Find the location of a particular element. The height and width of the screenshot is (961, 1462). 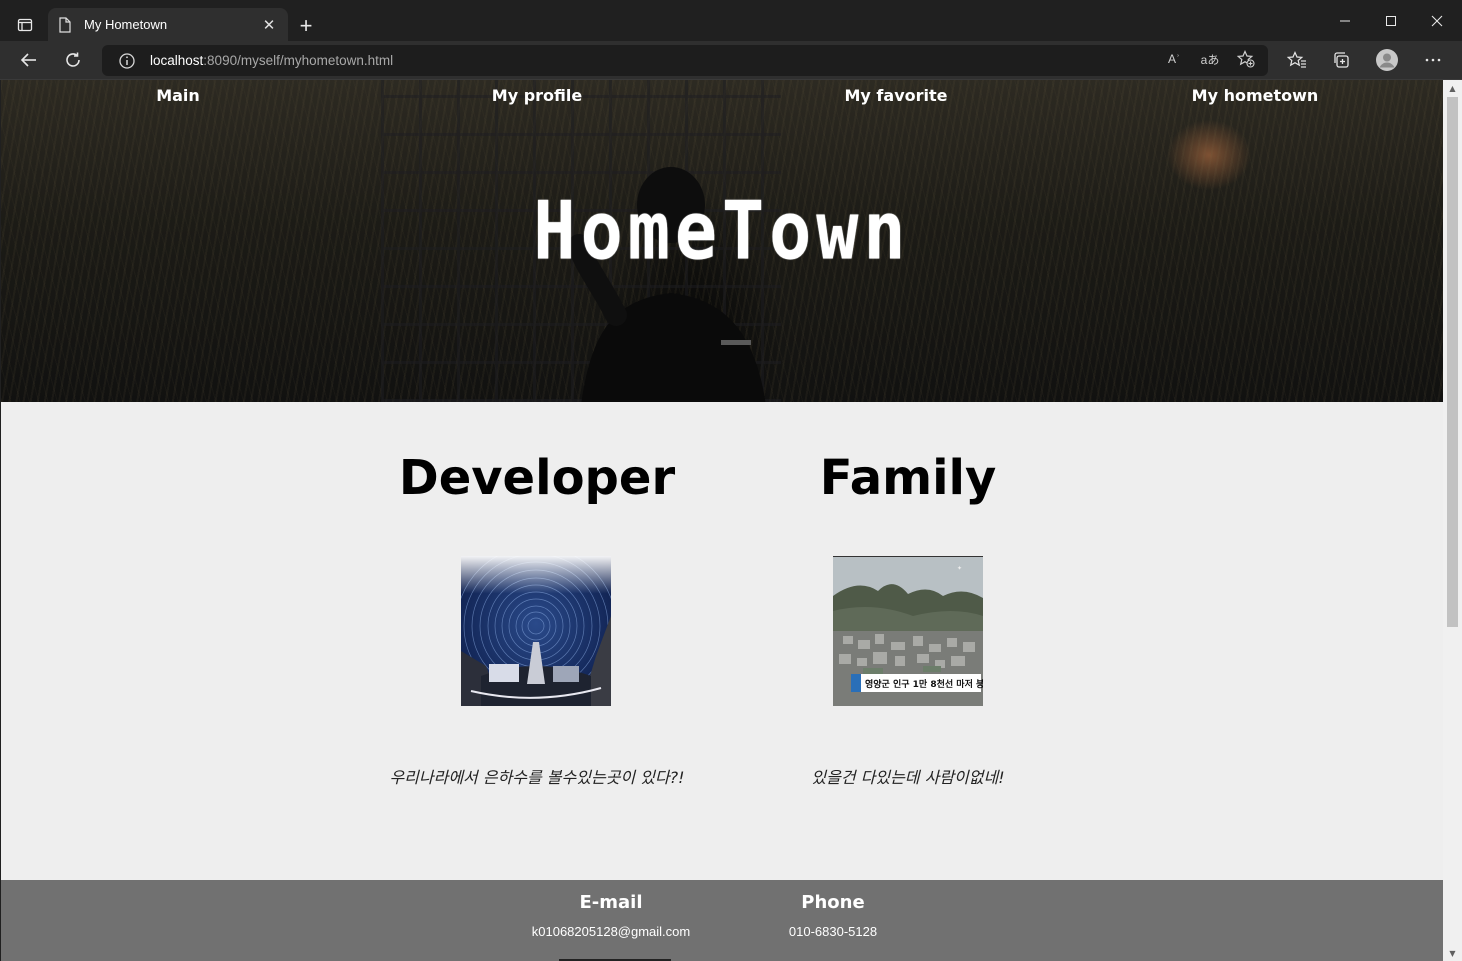

add-favorite-icon is located at coordinates (1246, 59).